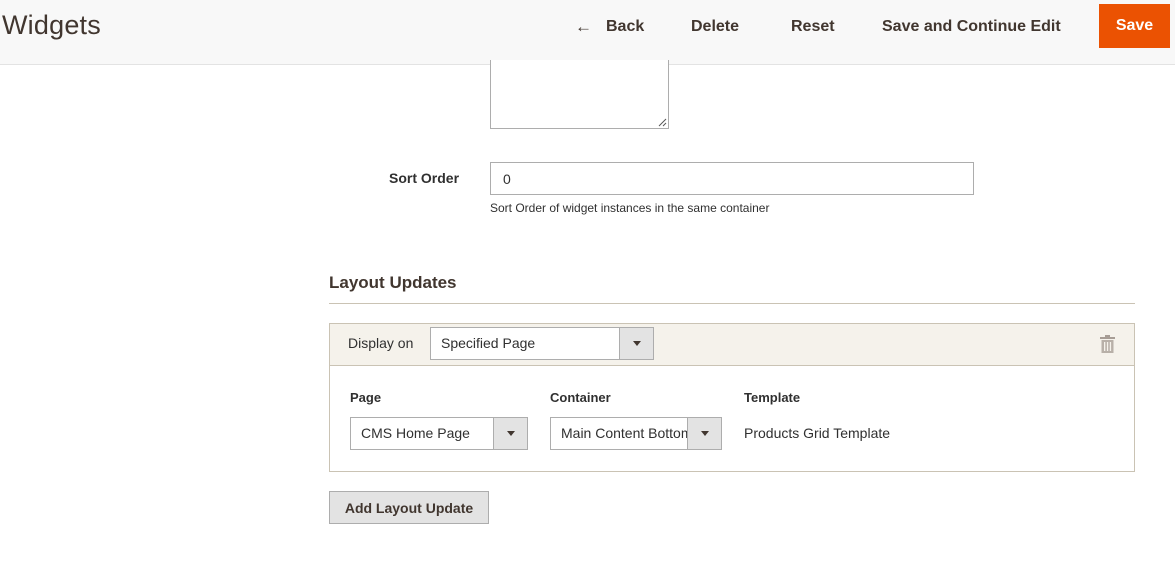  What do you see at coordinates (488, 343) in the screenshot?
I see `display-on-value: Specified Page` at bounding box center [488, 343].